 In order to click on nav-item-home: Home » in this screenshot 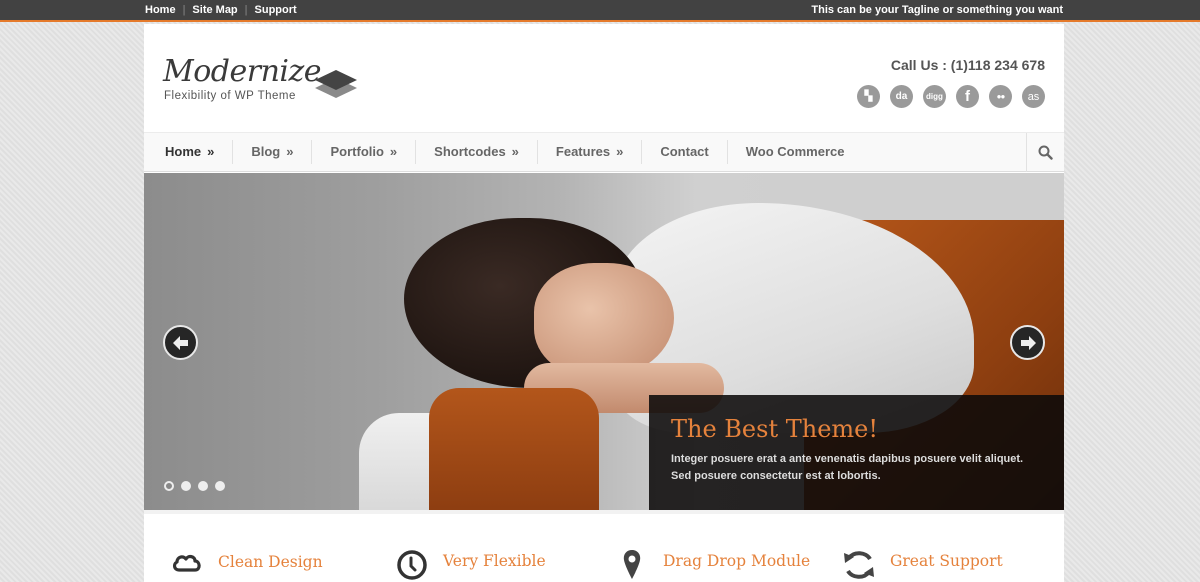, I will do `click(189, 152)`.